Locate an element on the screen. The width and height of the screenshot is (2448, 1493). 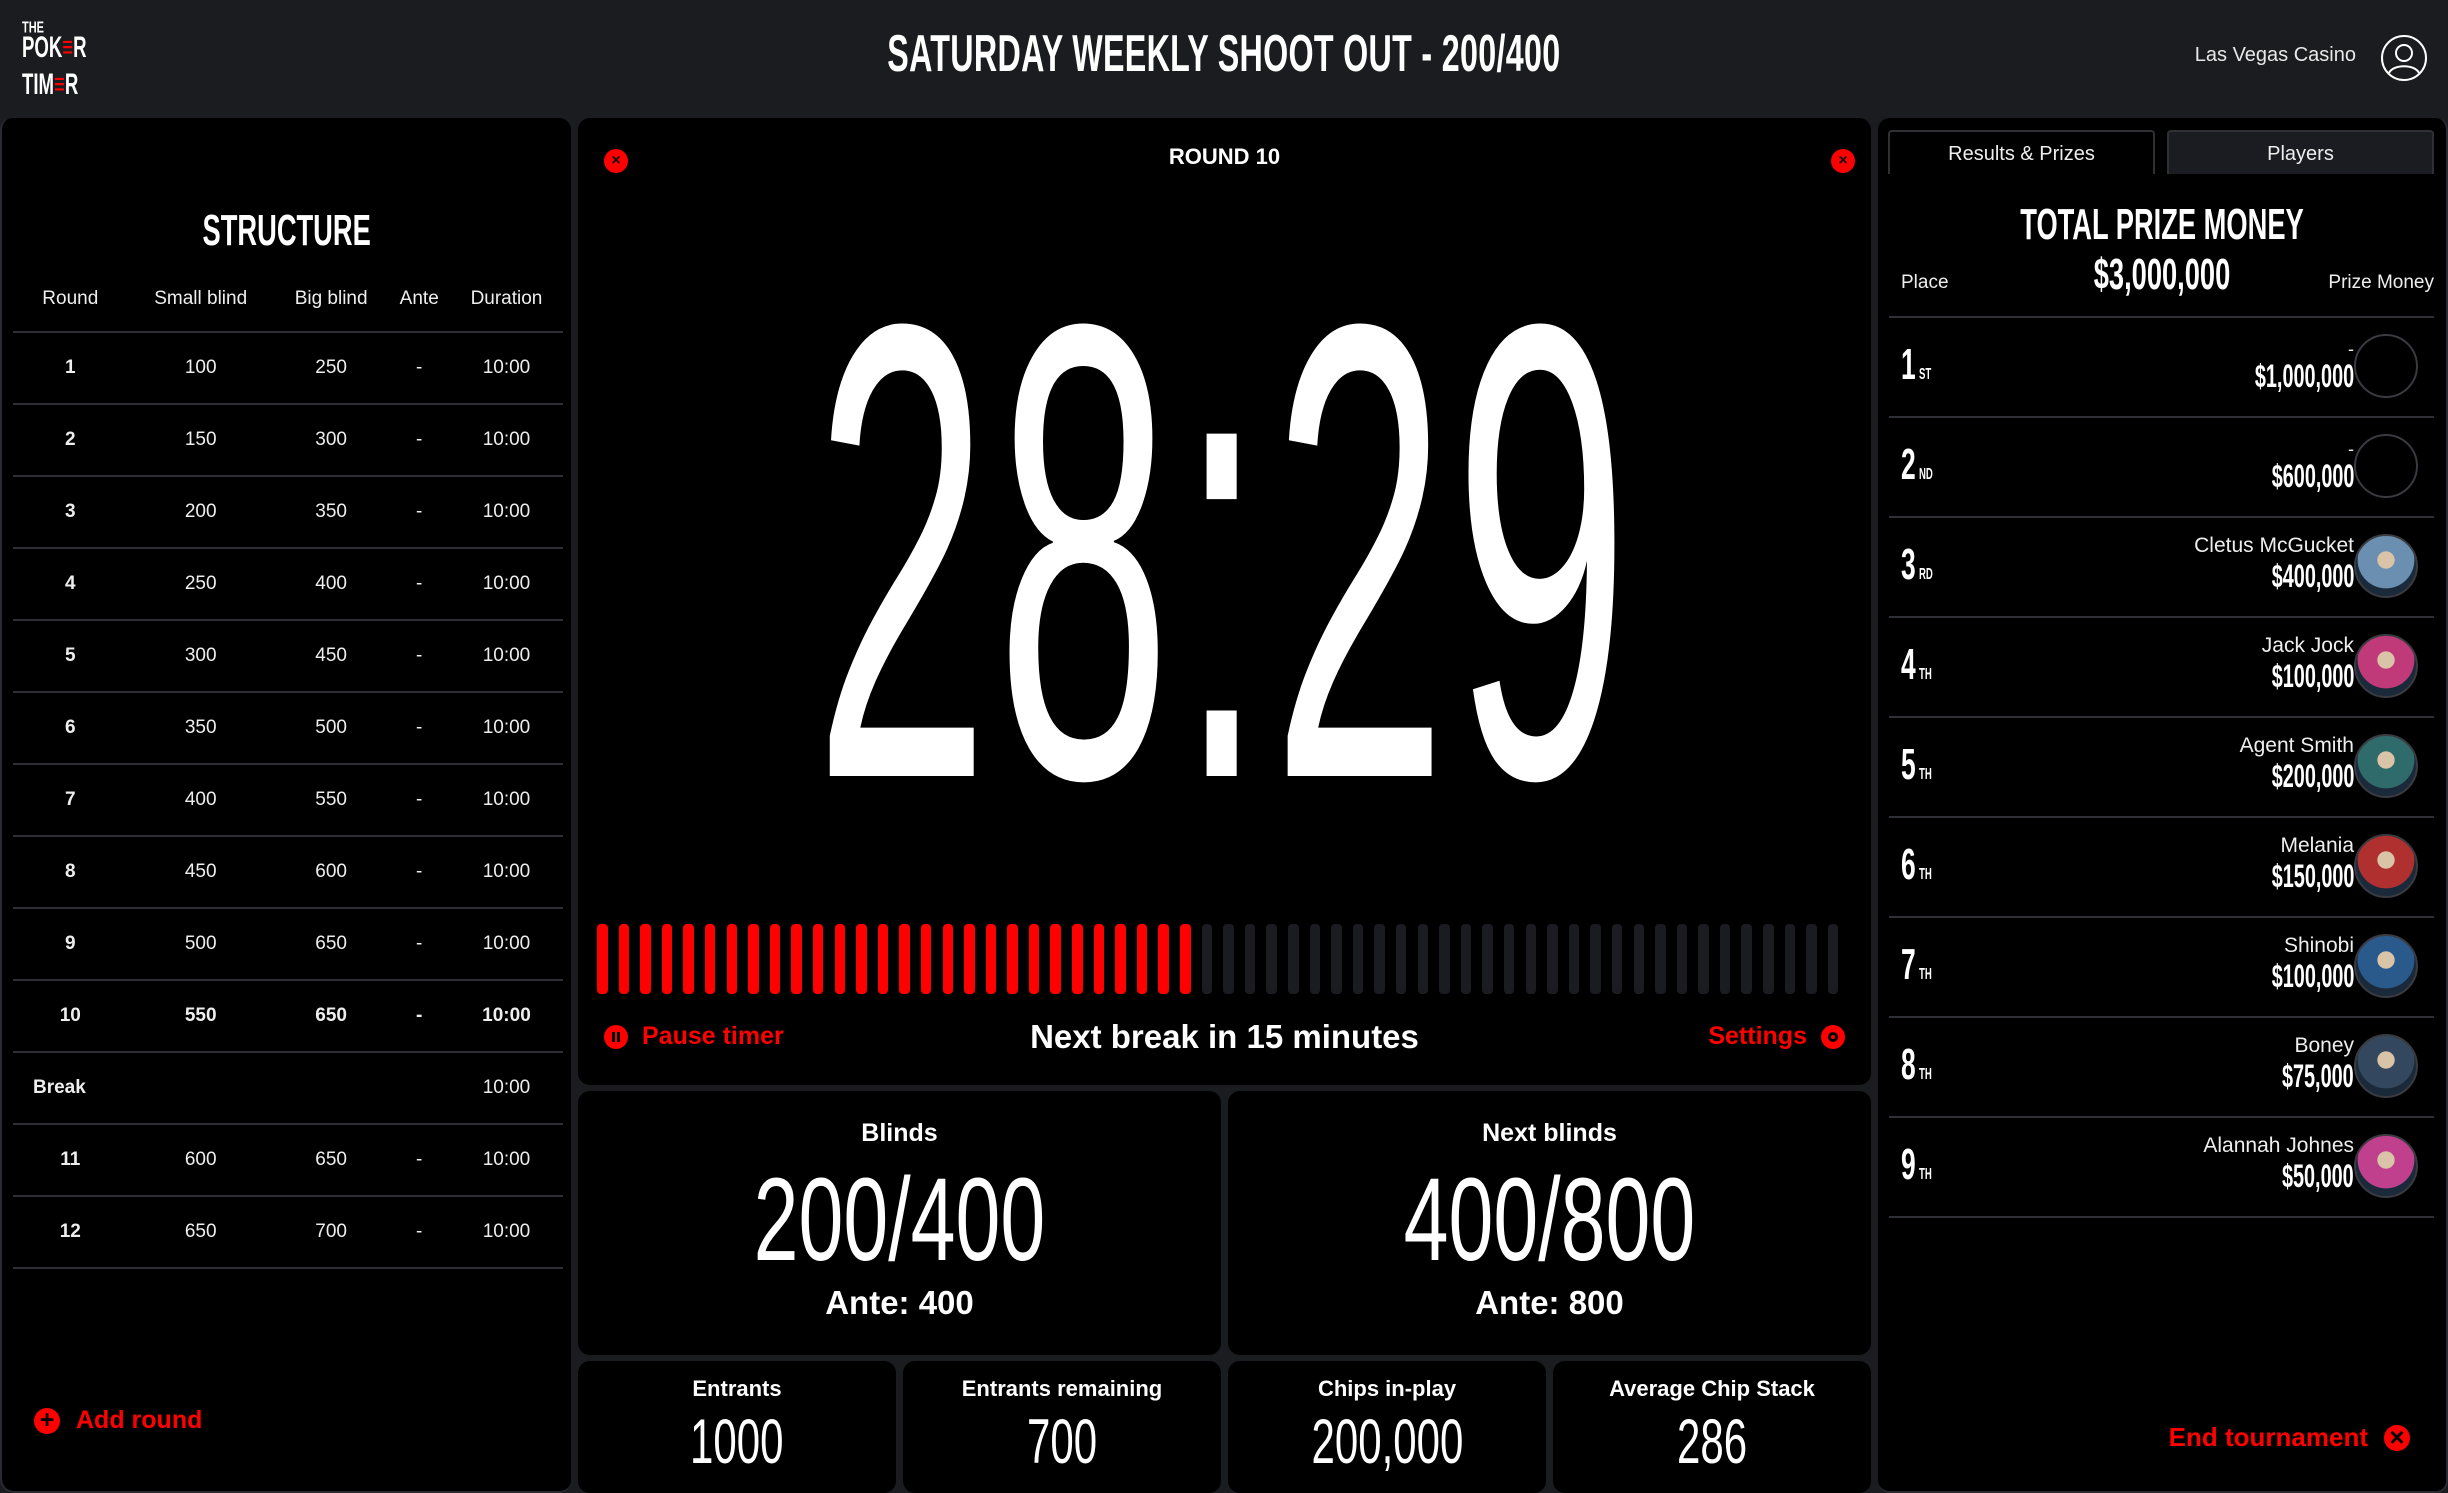
structure-row: 6 350 500-10:00 is located at coordinates (288, 728).